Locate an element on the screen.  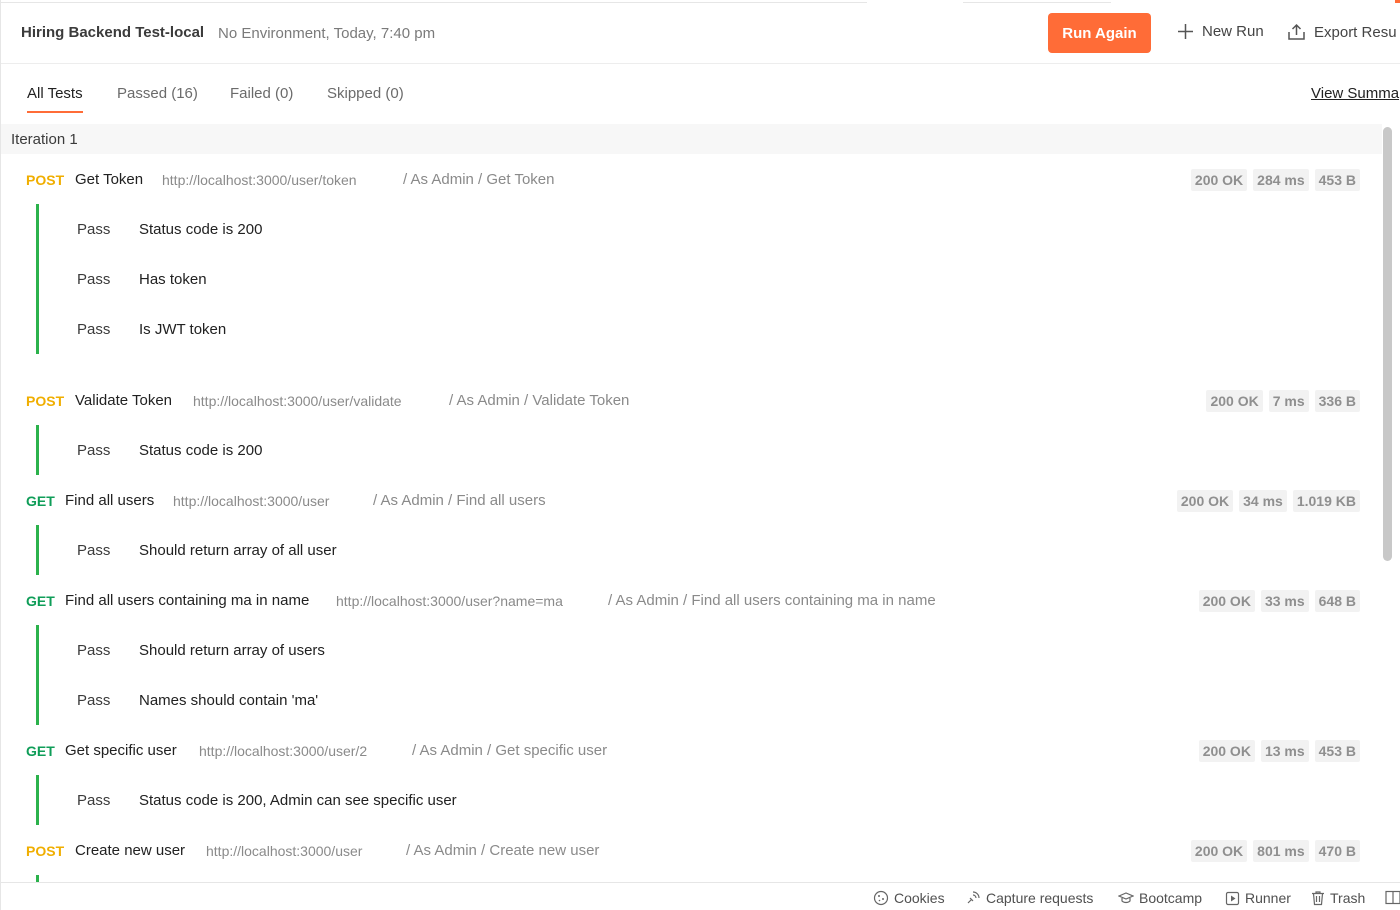
scrollbar-thumb is located at coordinates (1387, 344).